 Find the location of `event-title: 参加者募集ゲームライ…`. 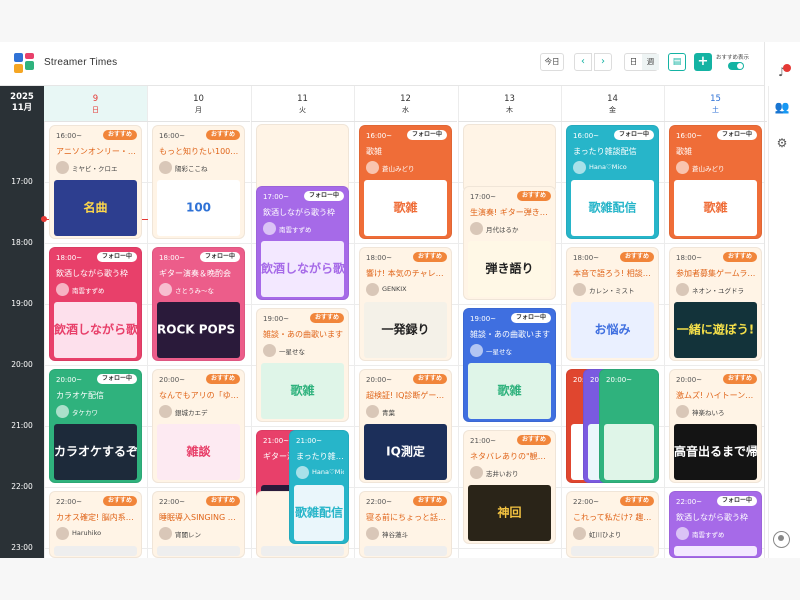

event-title: 参加者募集ゲームライ… is located at coordinates (716, 273).